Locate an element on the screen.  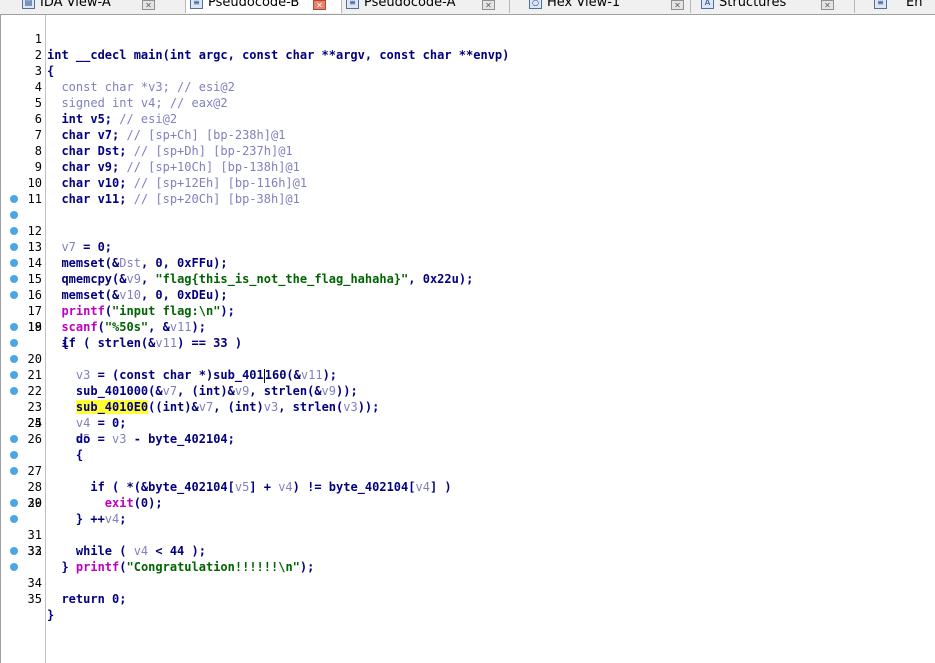
tab-pseudocode-a: ≡ Pseudocode-A ✕ is located at coordinates (426, 6).